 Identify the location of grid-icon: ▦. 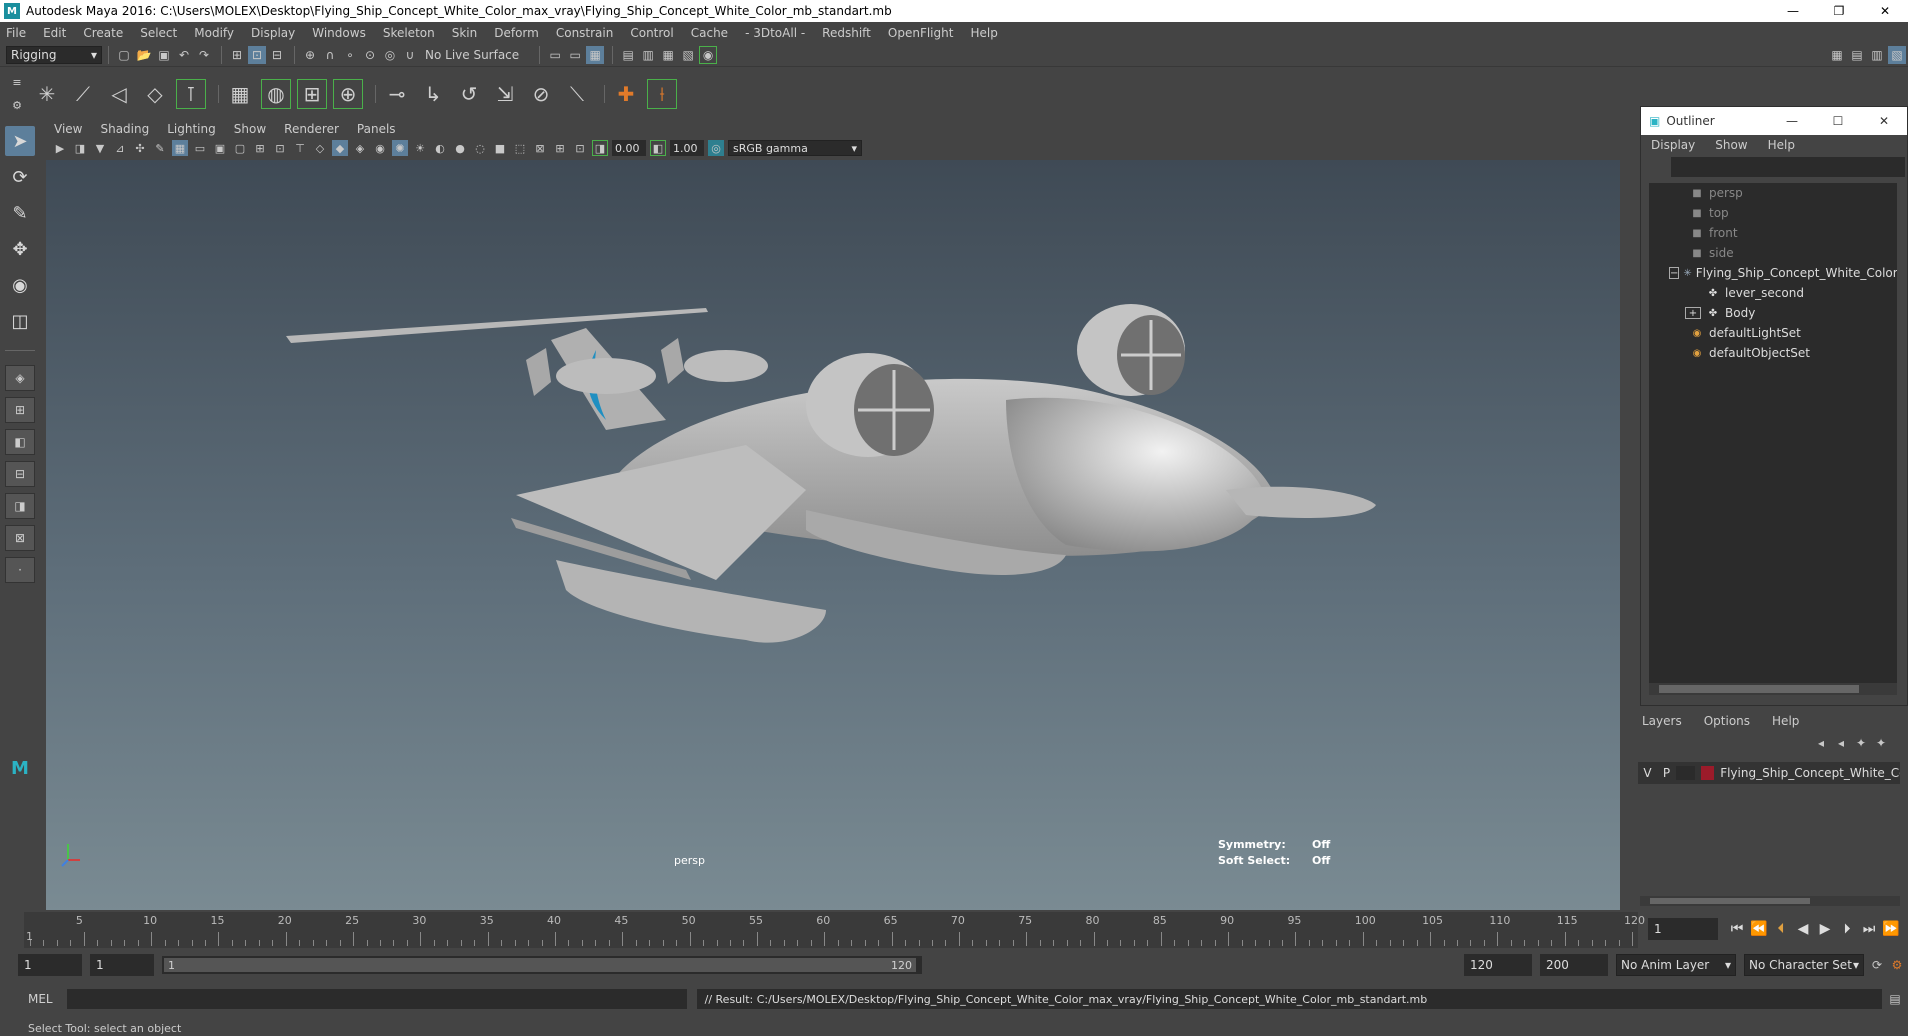
(180, 148).